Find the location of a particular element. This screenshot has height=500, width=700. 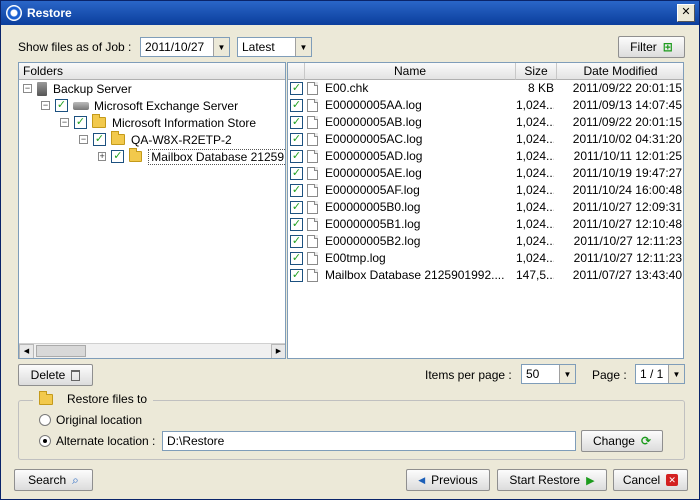

title-bar: Restore ✕ is located at coordinates (350, 13).